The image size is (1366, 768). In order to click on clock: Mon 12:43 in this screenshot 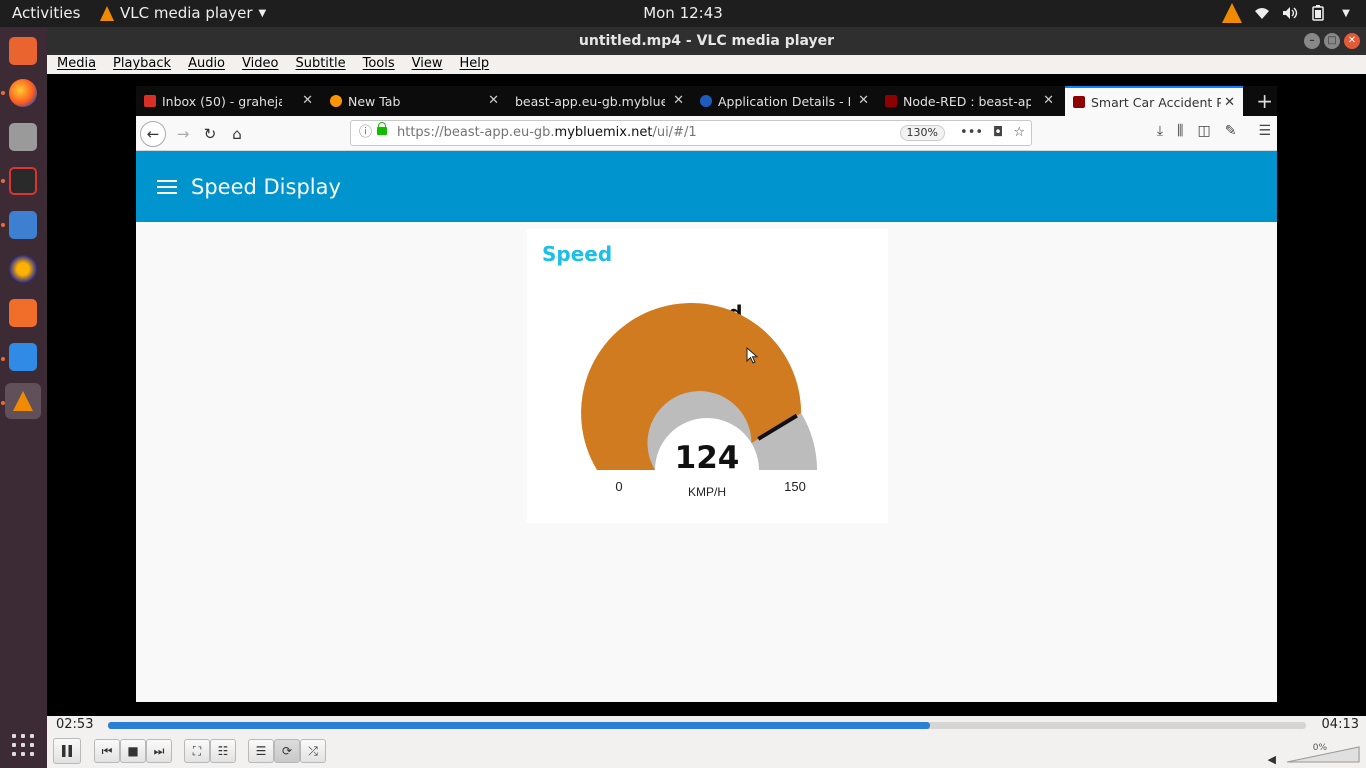, I will do `click(683, 13)`.